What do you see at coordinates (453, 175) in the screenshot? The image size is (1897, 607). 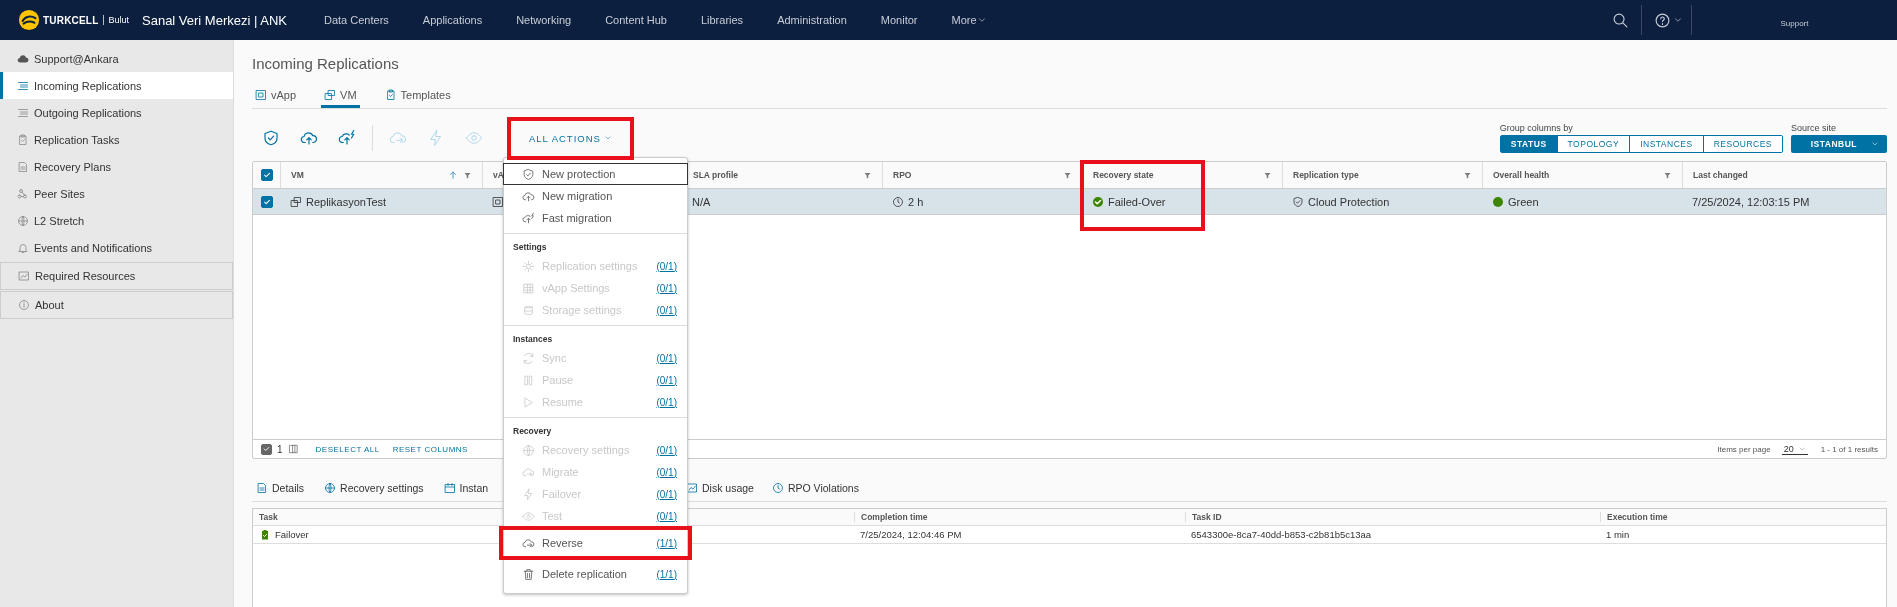 I see `sort-ascending-icon` at bounding box center [453, 175].